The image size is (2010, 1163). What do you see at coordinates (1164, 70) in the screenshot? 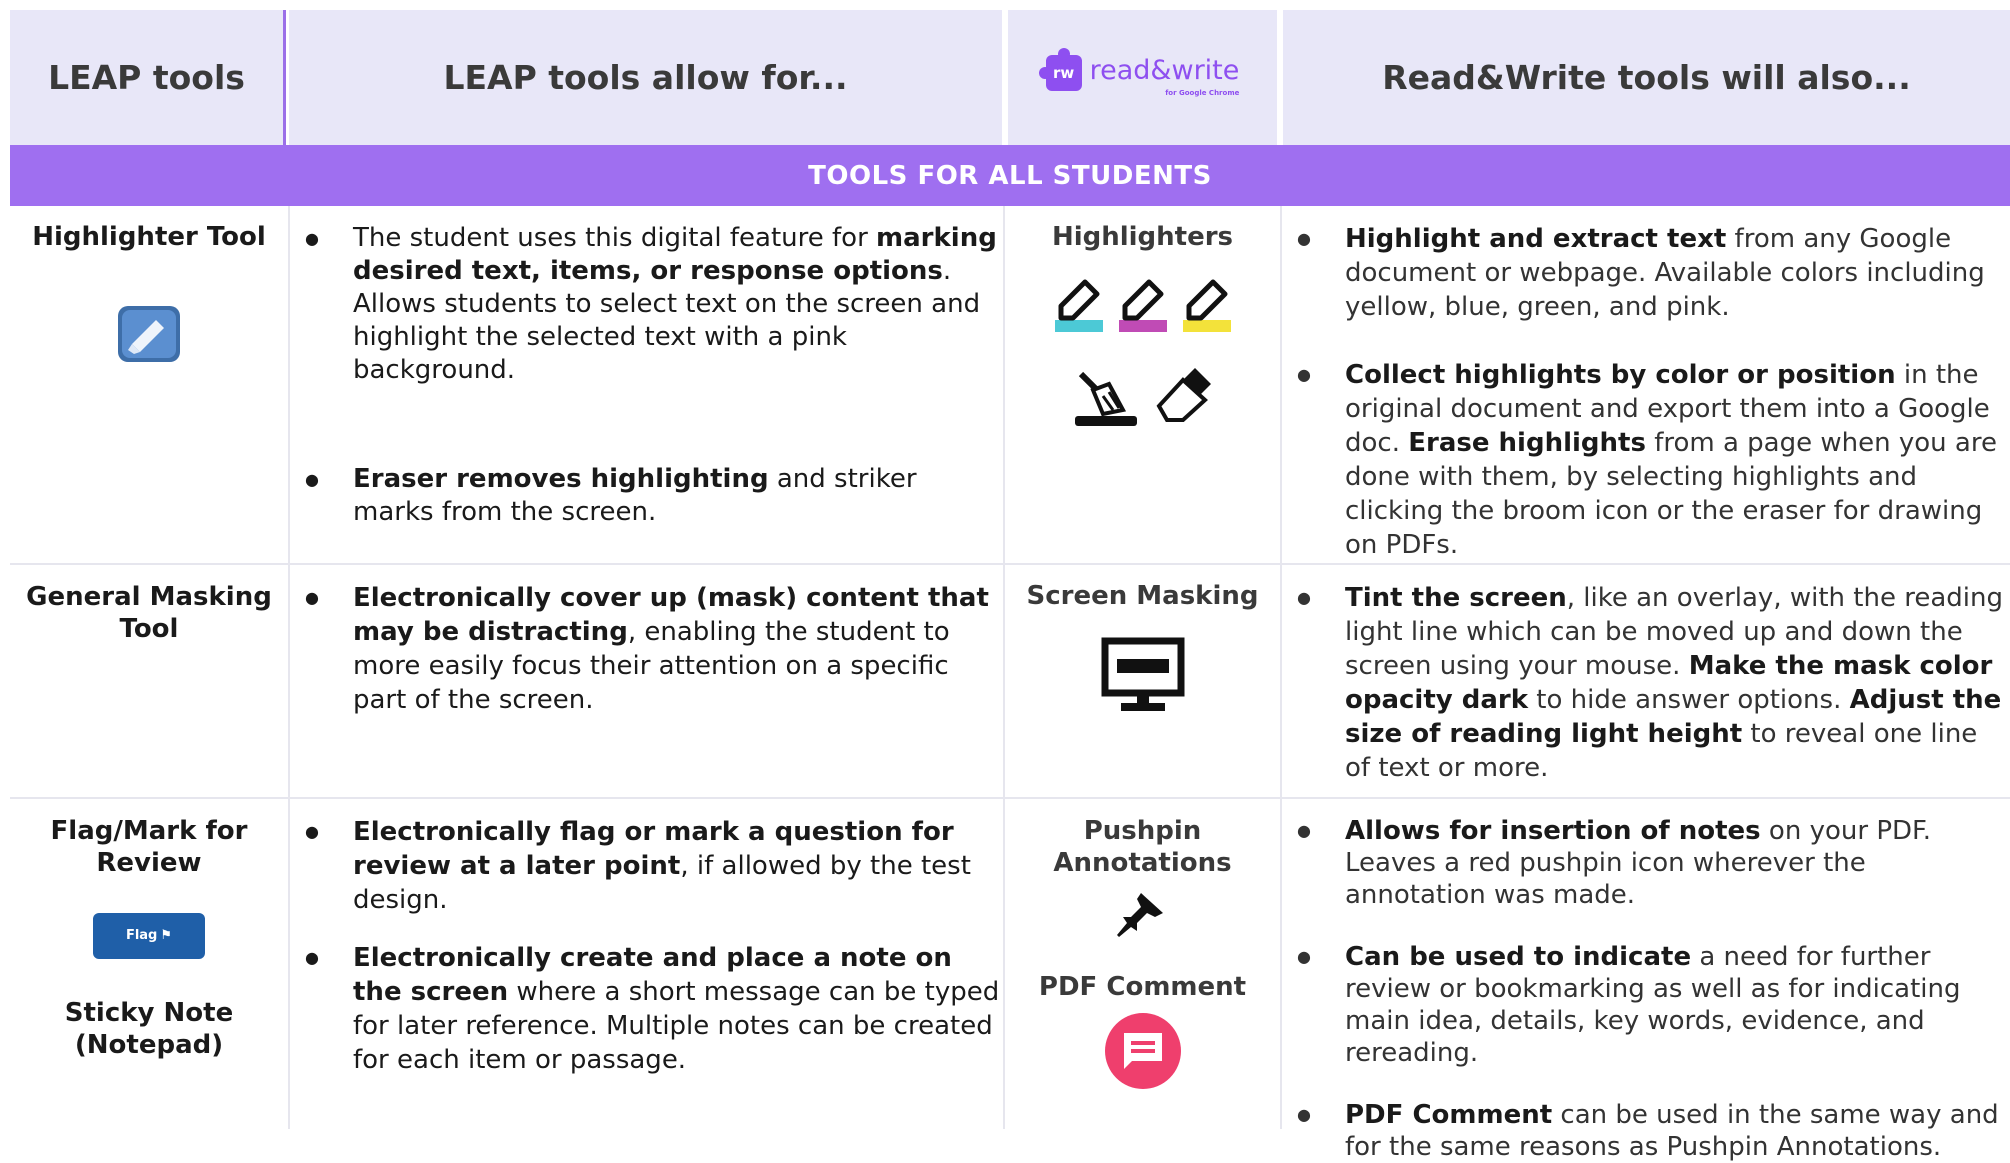
I see `logo-text: read&write` at bounding box center [1164, 70].